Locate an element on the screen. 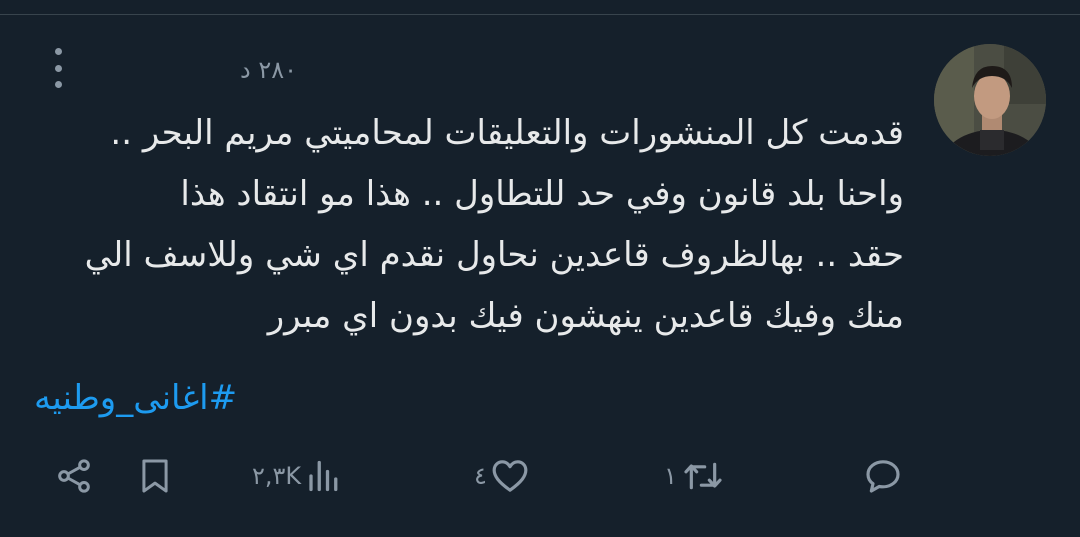 Image resolution: width=1080 pixels, height=537 pixels. views-button: ٢,٣K is located at coordinates (296, 476).